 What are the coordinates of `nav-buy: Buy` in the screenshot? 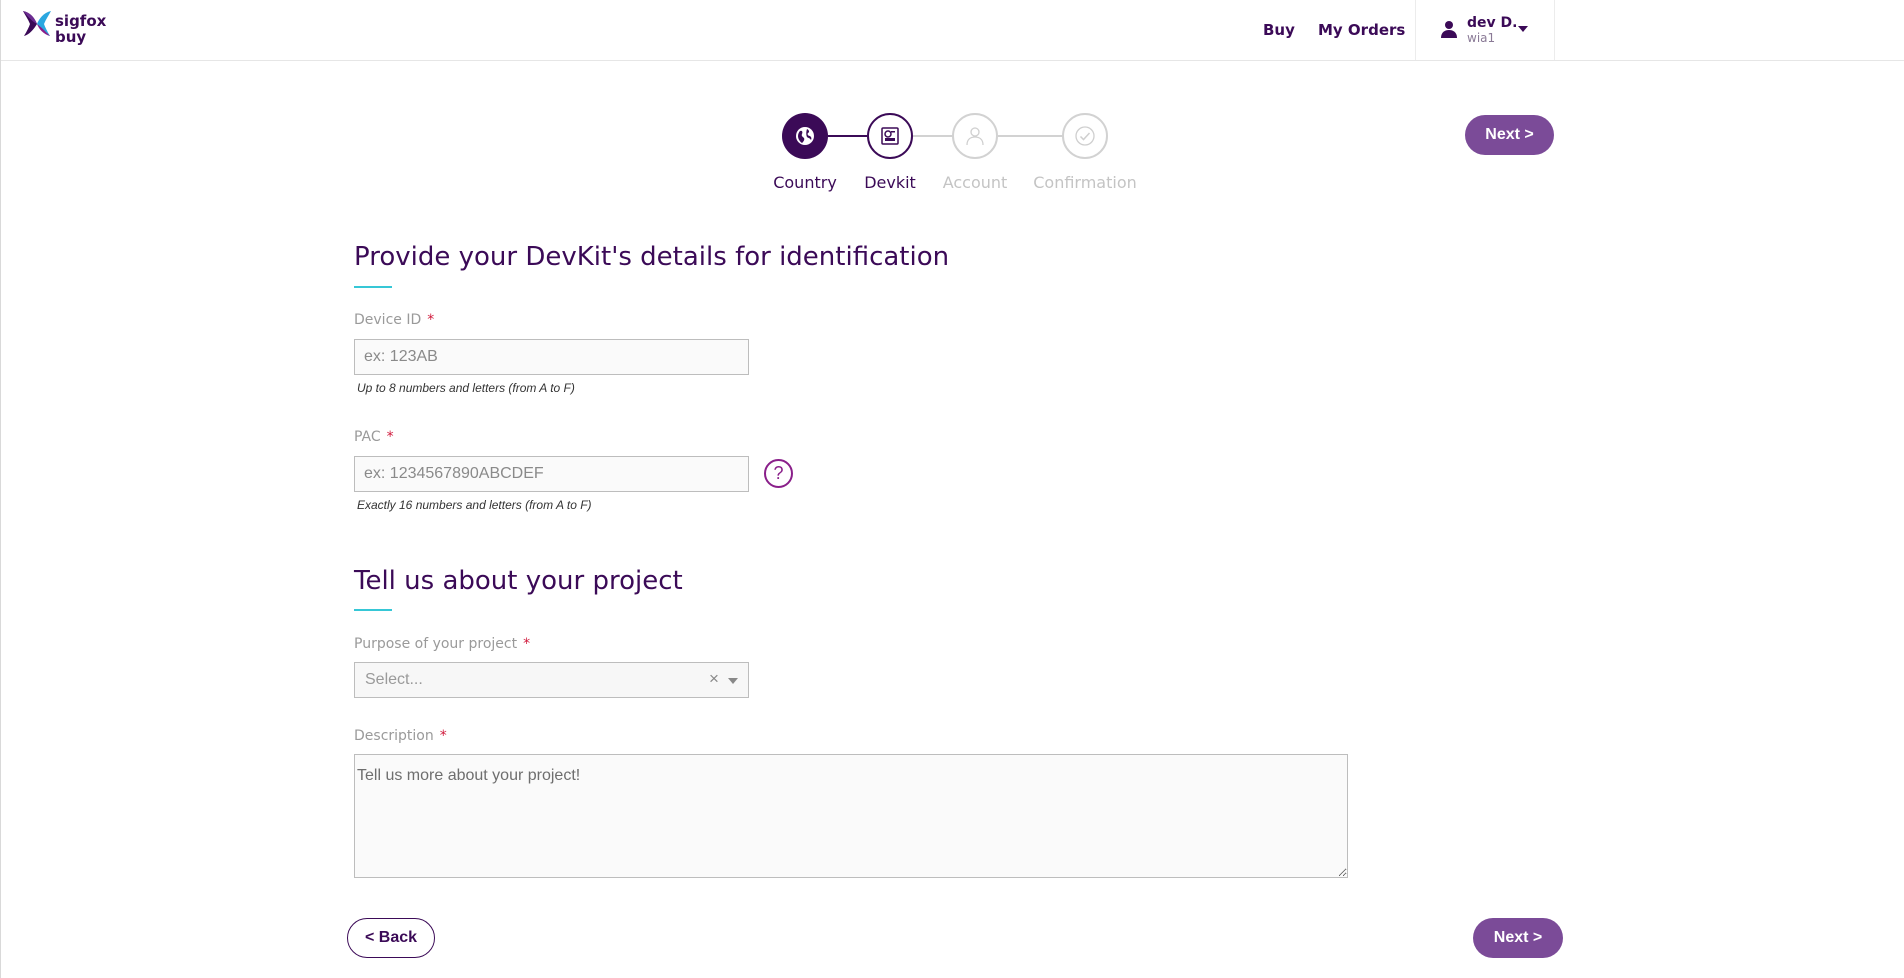 It's located at (1279, 30).